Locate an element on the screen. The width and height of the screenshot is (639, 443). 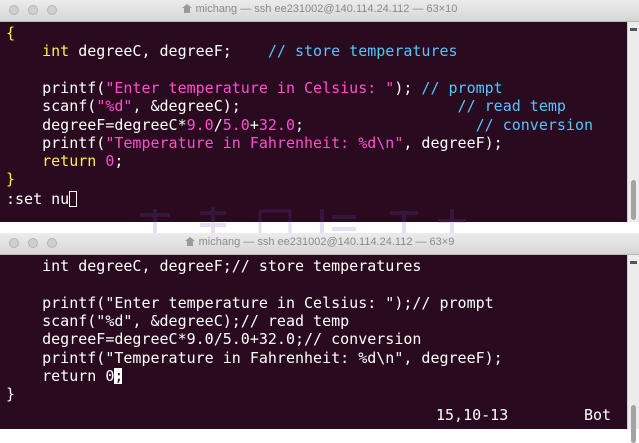
code-token: , degreeF); is located at coordinates (453, 142).